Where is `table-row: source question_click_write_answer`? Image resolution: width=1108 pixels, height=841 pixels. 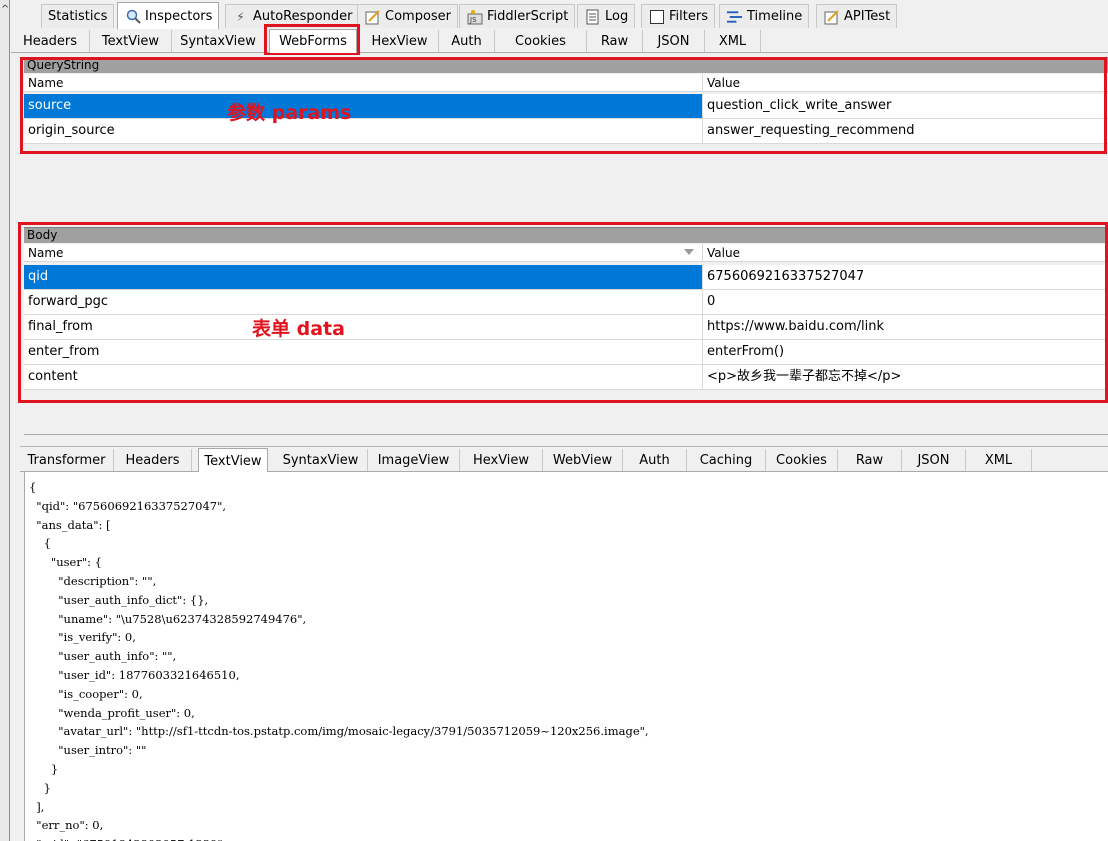
table-row: source question_click_write_answer is located at coordinates (566, 106).